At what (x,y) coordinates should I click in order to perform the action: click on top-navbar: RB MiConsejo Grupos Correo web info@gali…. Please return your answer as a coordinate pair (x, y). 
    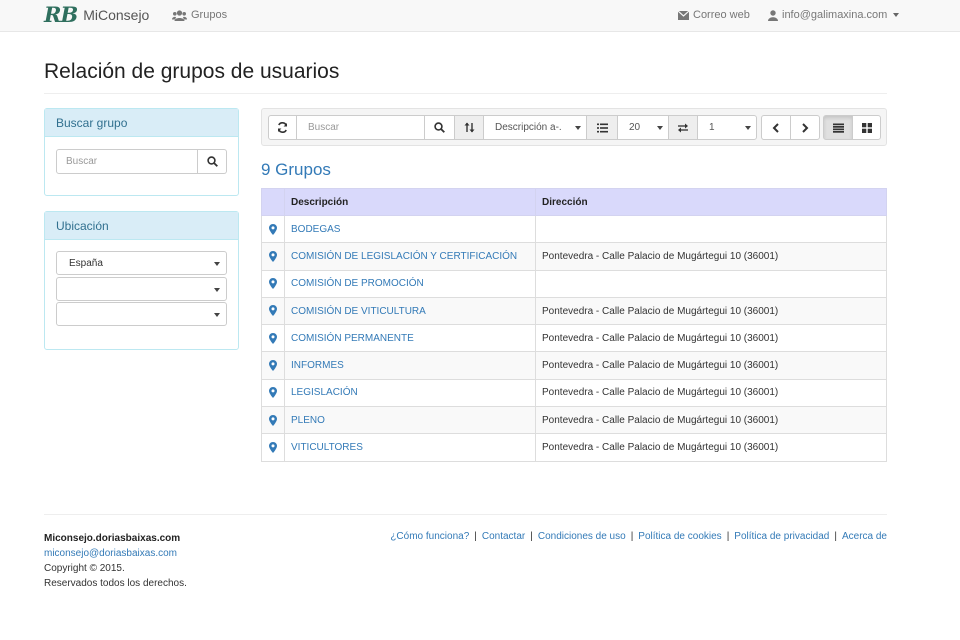
    Looking at the image, I should click on (480, 16).